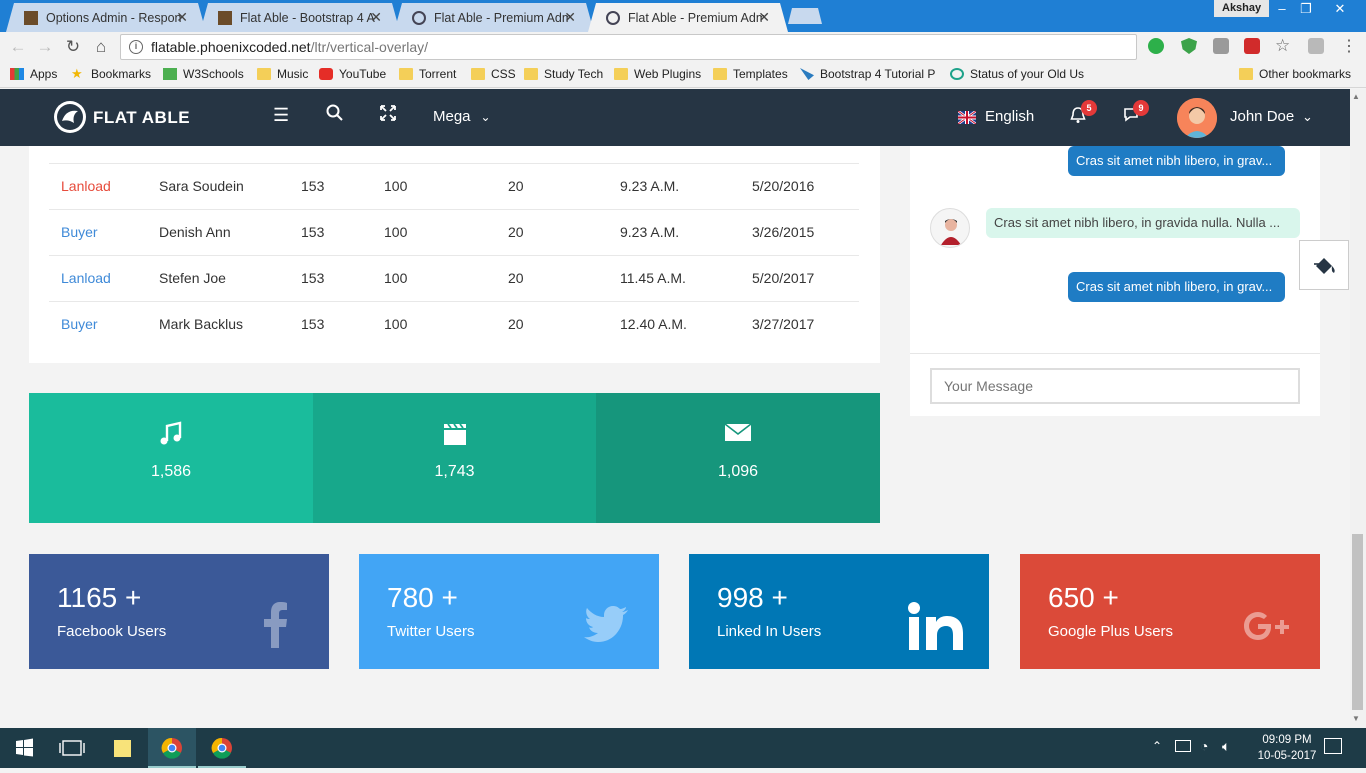 Image resolution: width=1366 pixels, height=773 pixels. What do you see at coordinates (1340, 8) in the screenshot?
I see `close-window-icon: ✕` at bounding box center [1340, 8].